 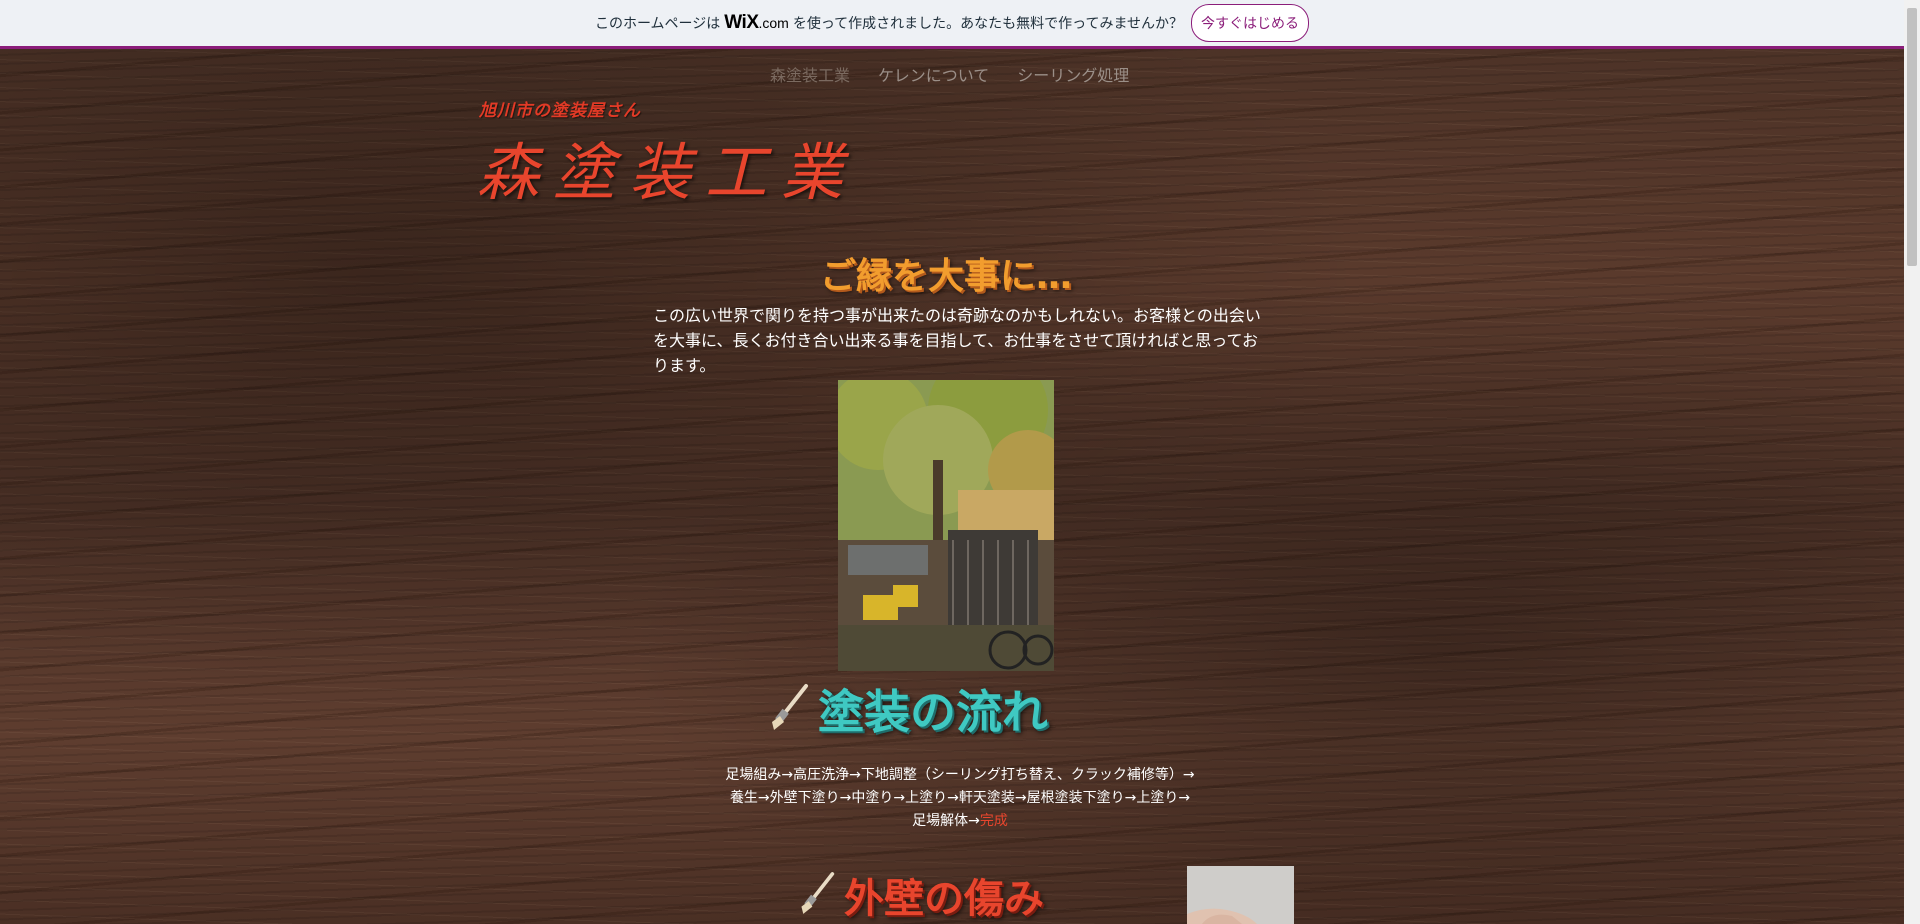 What do you see at coordinates (933, 74) in the screenshot?
I see `nav-item-keren: ケレンについて` at bounding box center [933, 74].